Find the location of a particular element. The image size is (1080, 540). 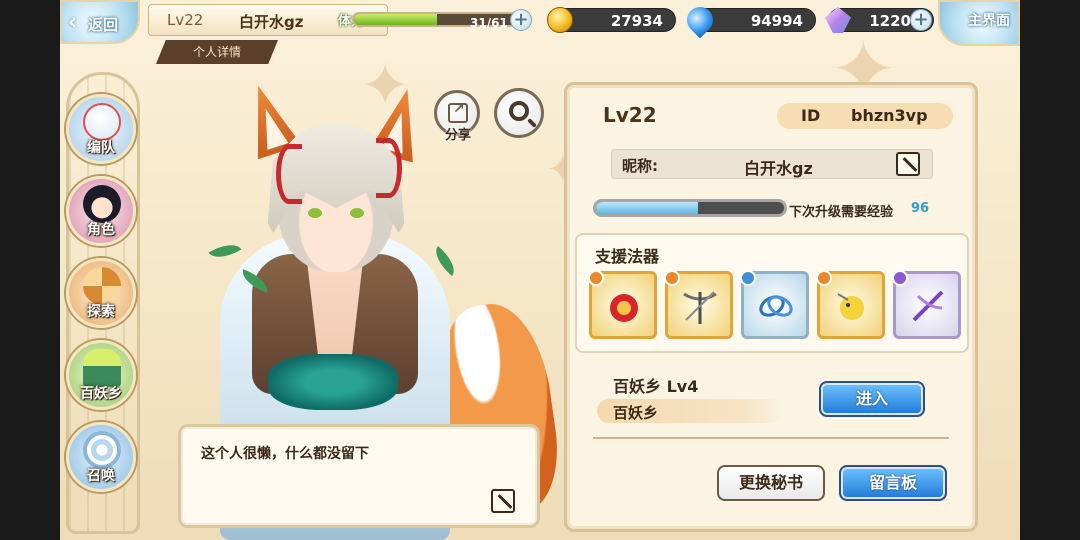

edit-signature-icon is located at coordinates (503, 501).